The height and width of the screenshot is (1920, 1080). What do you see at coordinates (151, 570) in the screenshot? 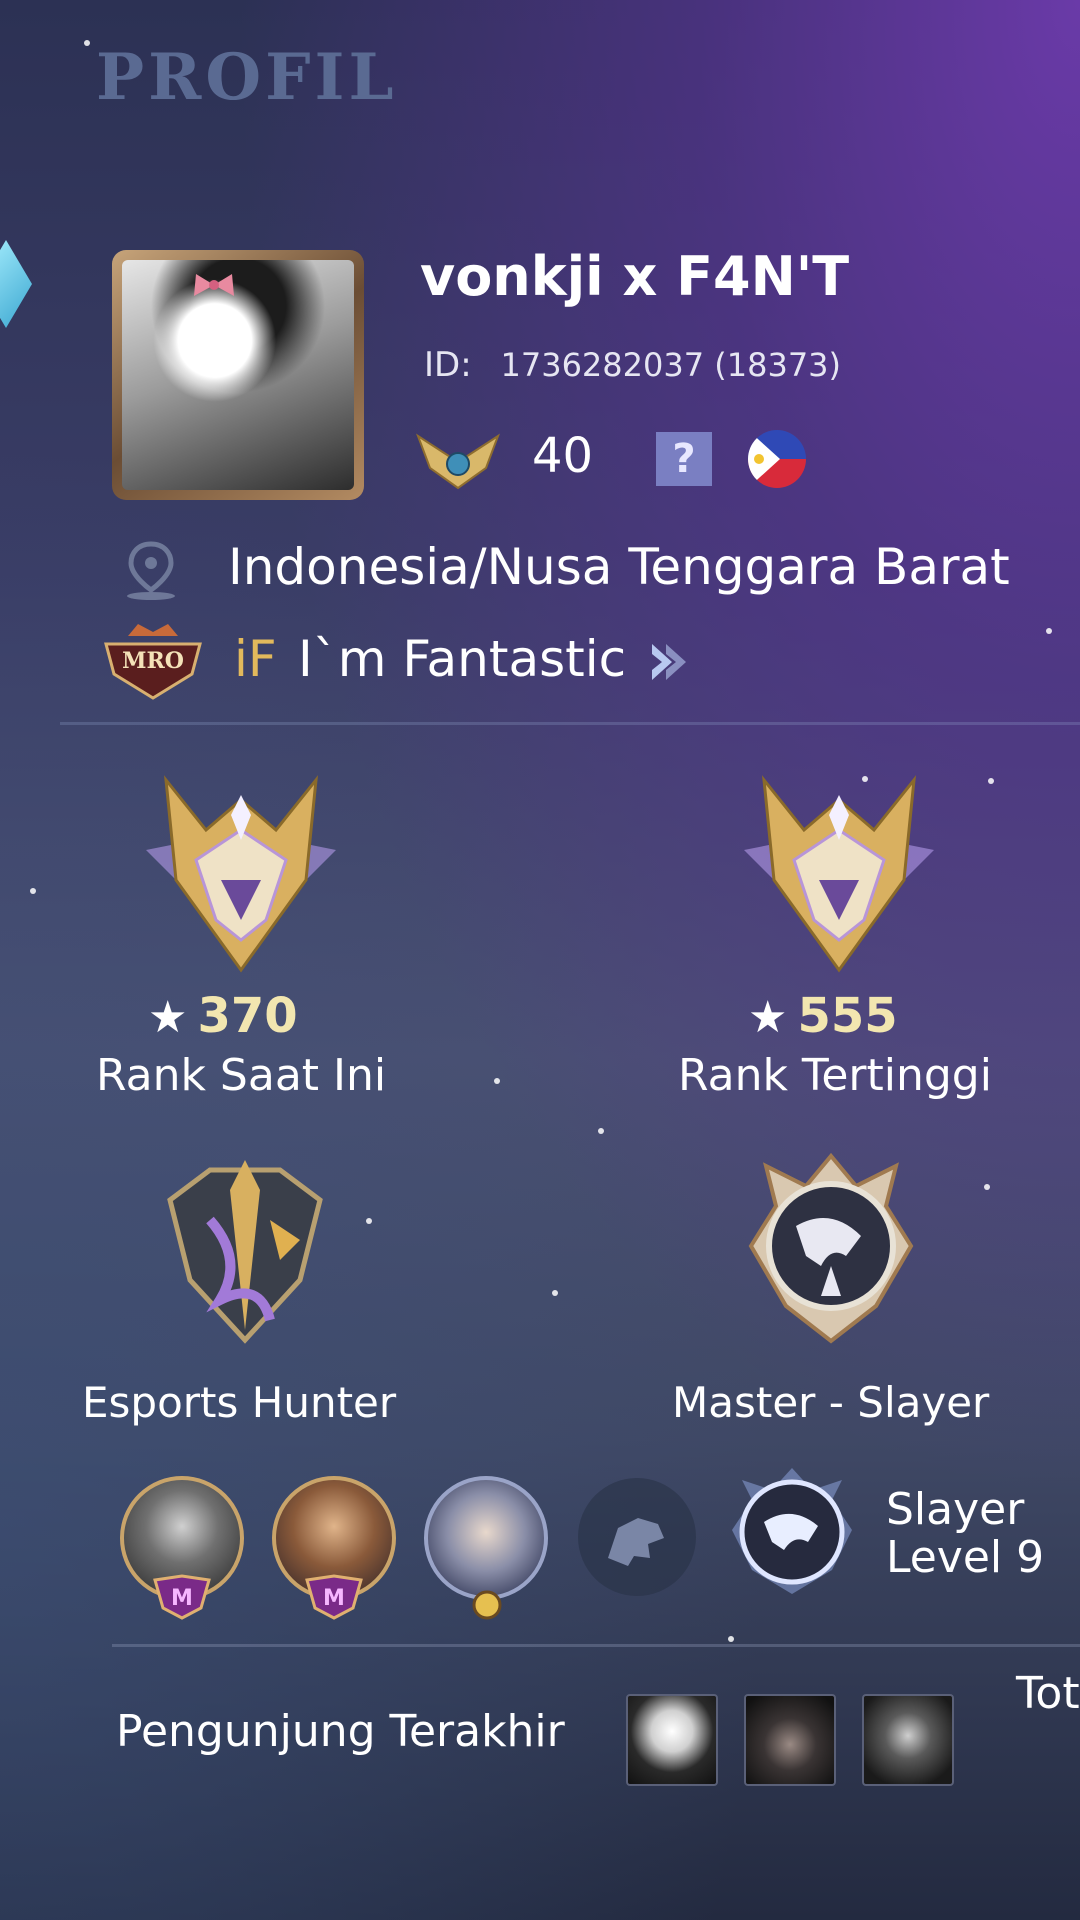
I see `location-pin-icon` at bounding box center [151, 570].